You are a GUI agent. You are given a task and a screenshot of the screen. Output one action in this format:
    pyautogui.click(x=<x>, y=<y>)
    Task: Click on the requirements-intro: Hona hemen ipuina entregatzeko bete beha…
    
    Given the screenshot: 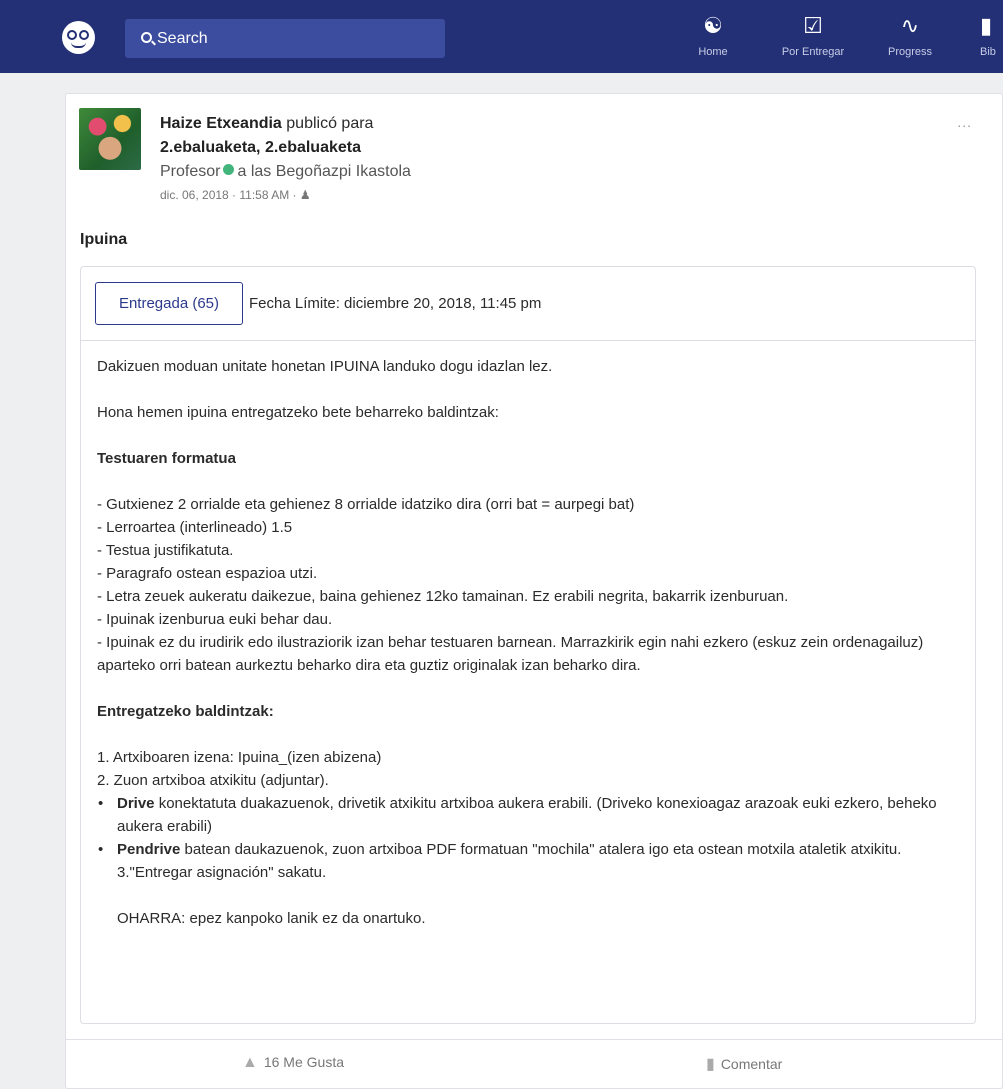 What is the action you would take?
    pyautogui.click(x=298, y=412)
    